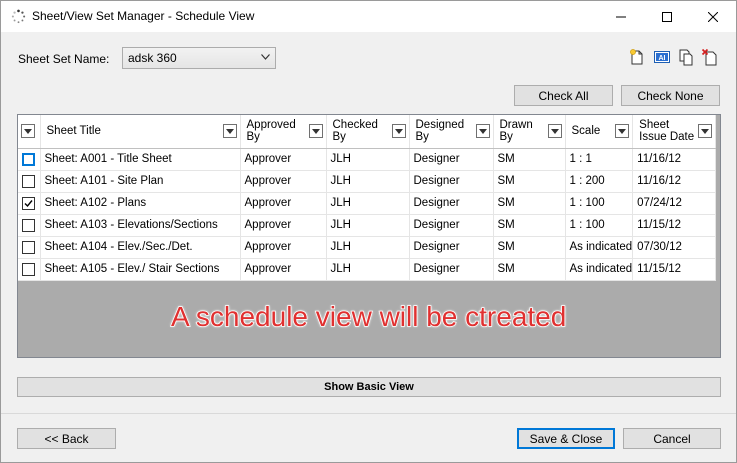  I want to click on header-label-line2: Issue Date, so click(667, 137).